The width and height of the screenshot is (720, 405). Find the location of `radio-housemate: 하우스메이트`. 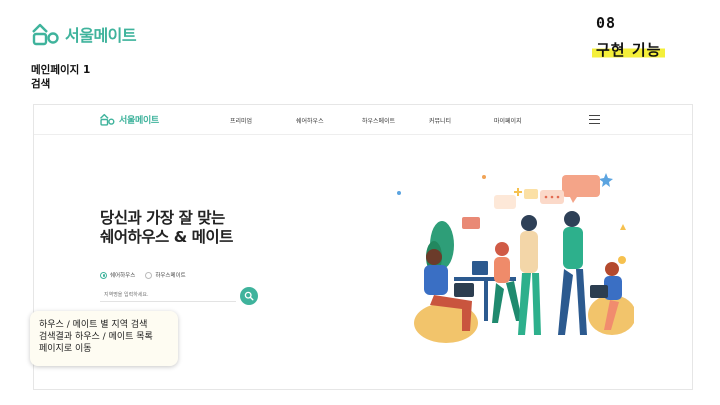

radio-housemate: 하우스메이트 is located at coordinates (165, 275).